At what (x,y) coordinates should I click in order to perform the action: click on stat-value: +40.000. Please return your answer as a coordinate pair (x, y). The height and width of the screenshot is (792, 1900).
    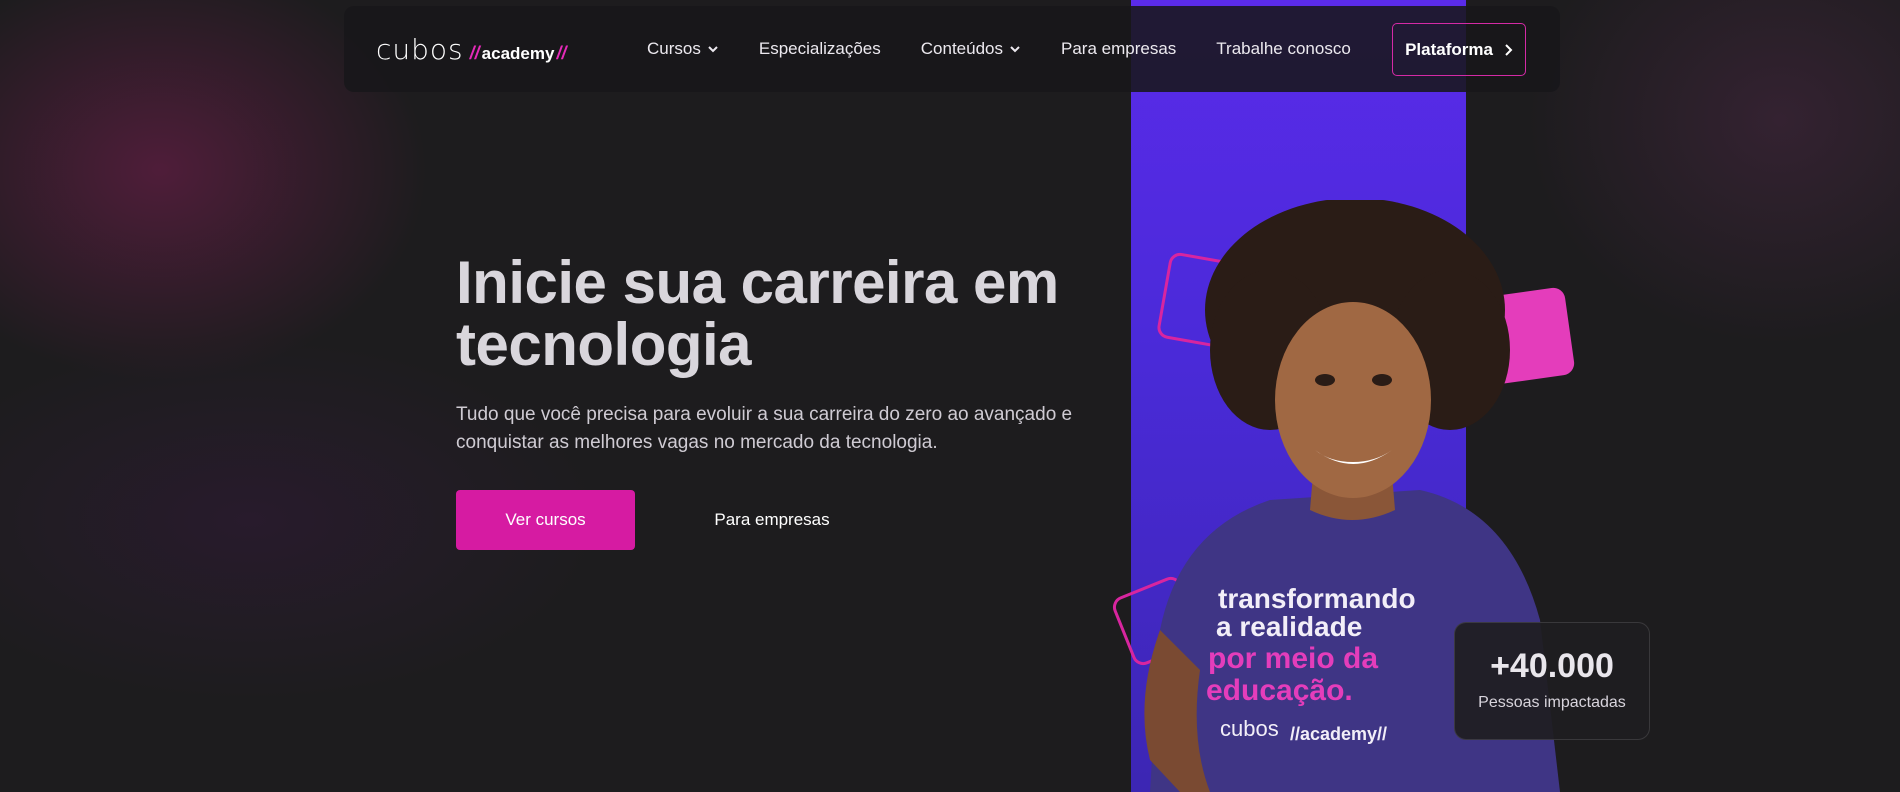
    Looking at the image, I should click on (1552, 666).